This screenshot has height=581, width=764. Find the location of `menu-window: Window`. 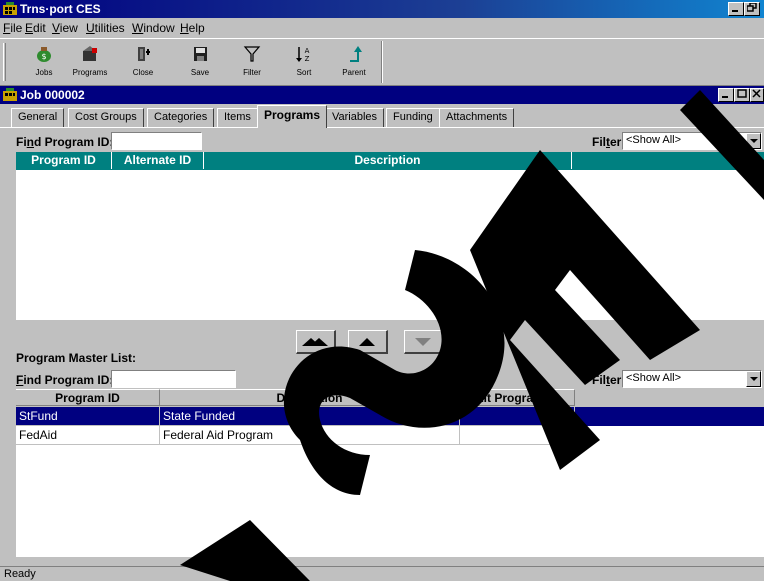

menu-window: Window is located at coordinates (153, 28).